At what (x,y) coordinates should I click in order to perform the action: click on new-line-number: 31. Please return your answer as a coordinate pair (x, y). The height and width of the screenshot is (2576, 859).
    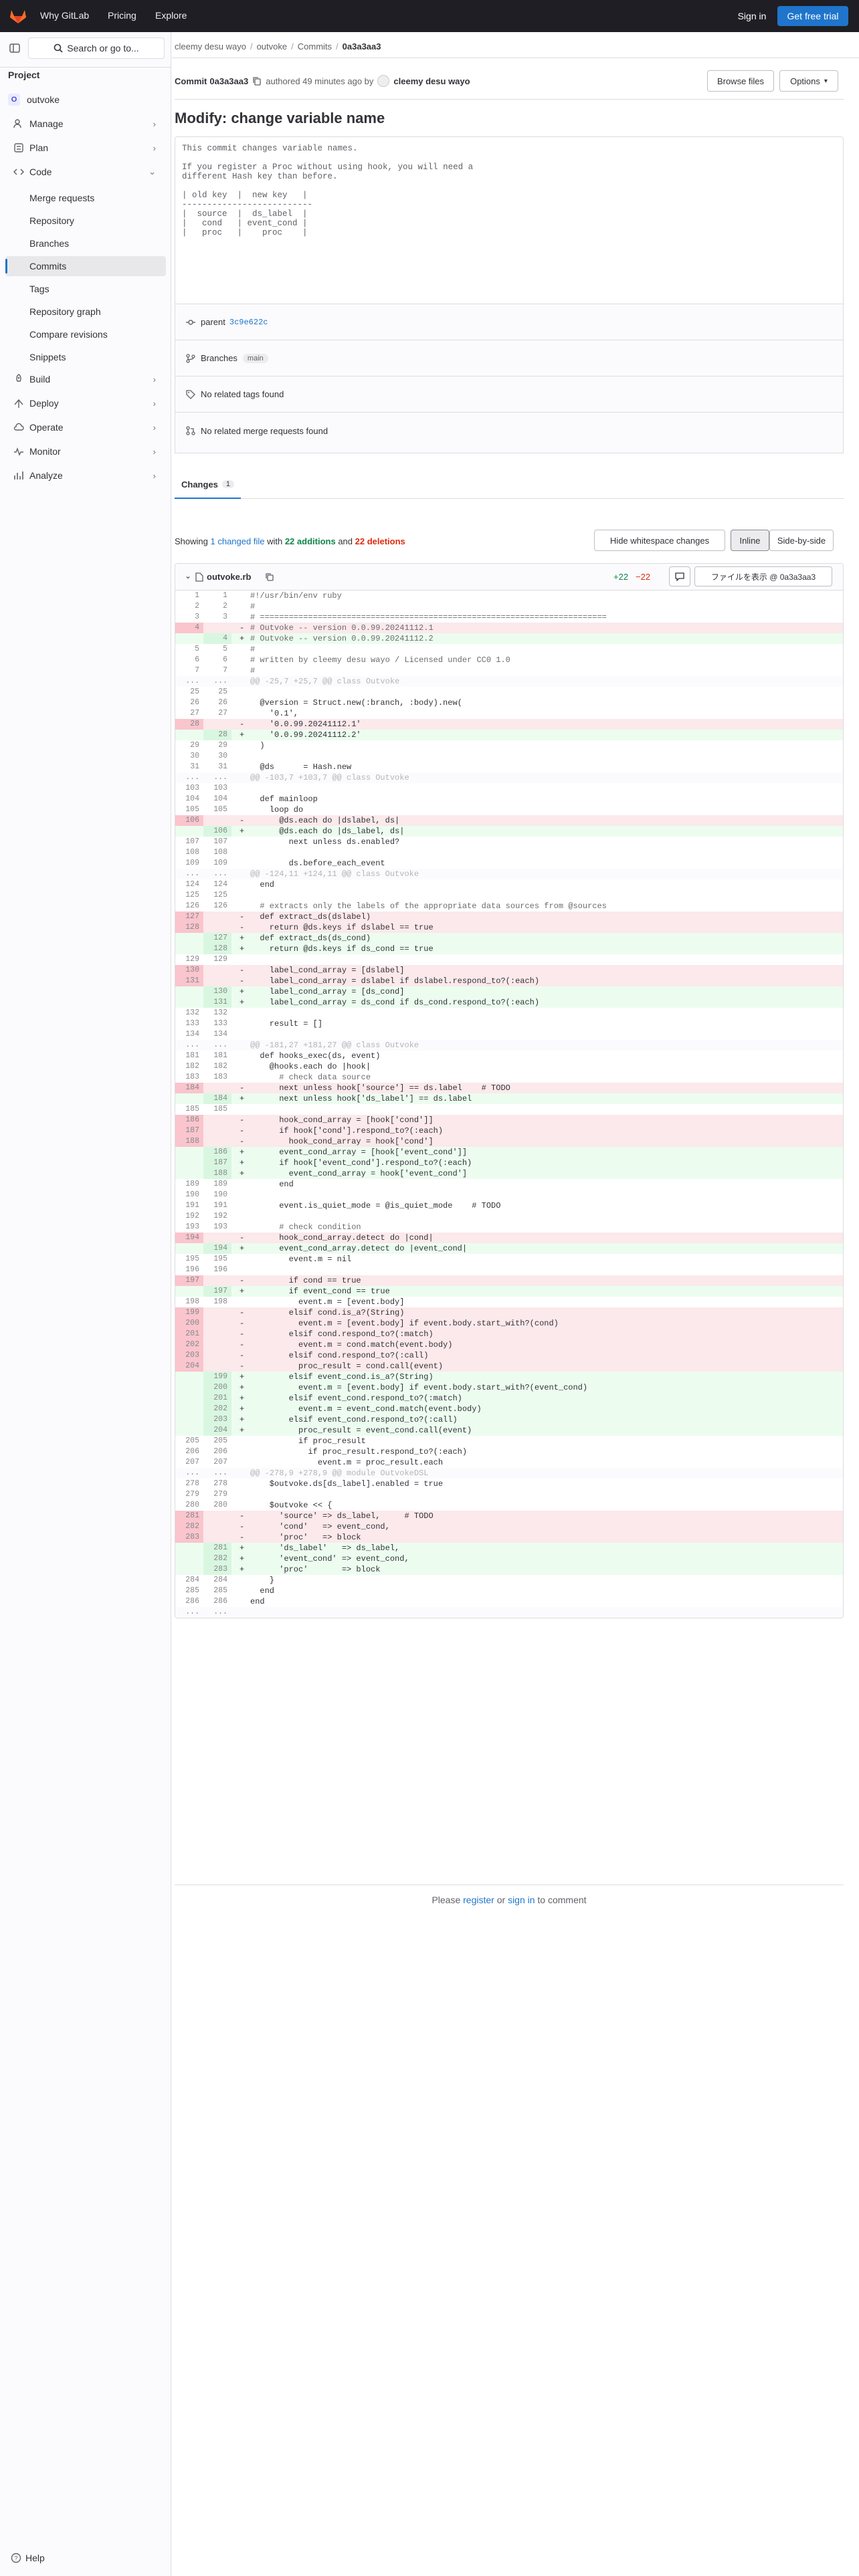
    Looking at the image, I should click on (217, 767).